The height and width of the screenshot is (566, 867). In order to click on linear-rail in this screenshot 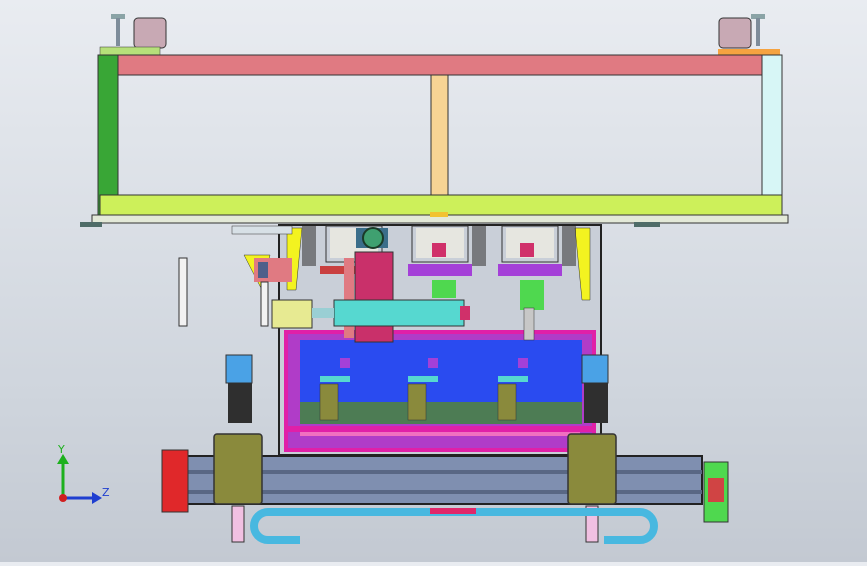, I will do `click(444, 480)`.